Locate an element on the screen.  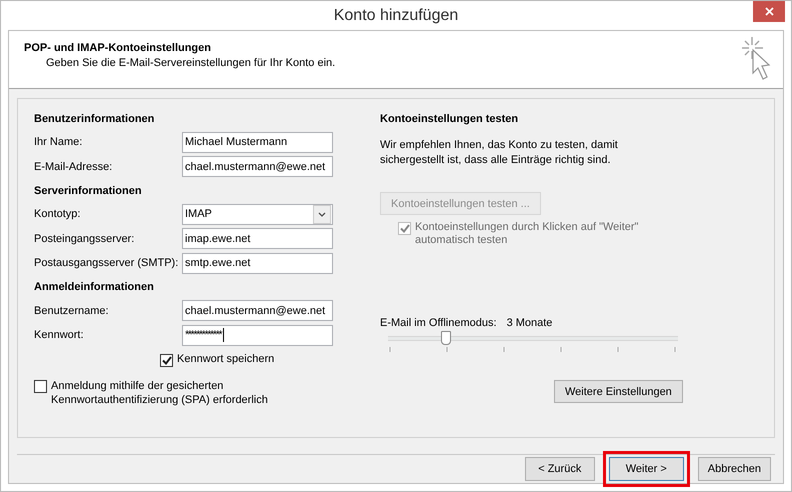
field-label: Kennwort: is located at coordinates (59, 335).